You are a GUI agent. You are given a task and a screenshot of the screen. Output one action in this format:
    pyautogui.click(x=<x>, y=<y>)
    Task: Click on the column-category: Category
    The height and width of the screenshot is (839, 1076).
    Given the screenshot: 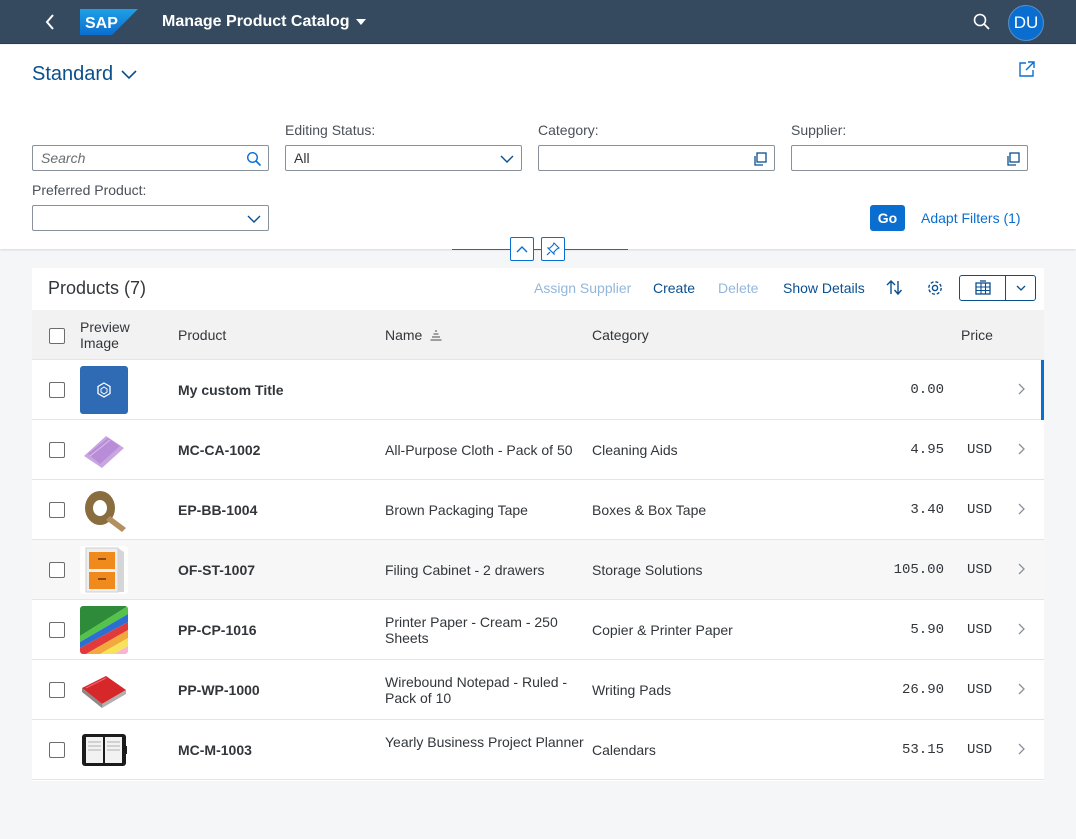 What is the action you would take?
    pyautogui.click(x=620, y=335)
    